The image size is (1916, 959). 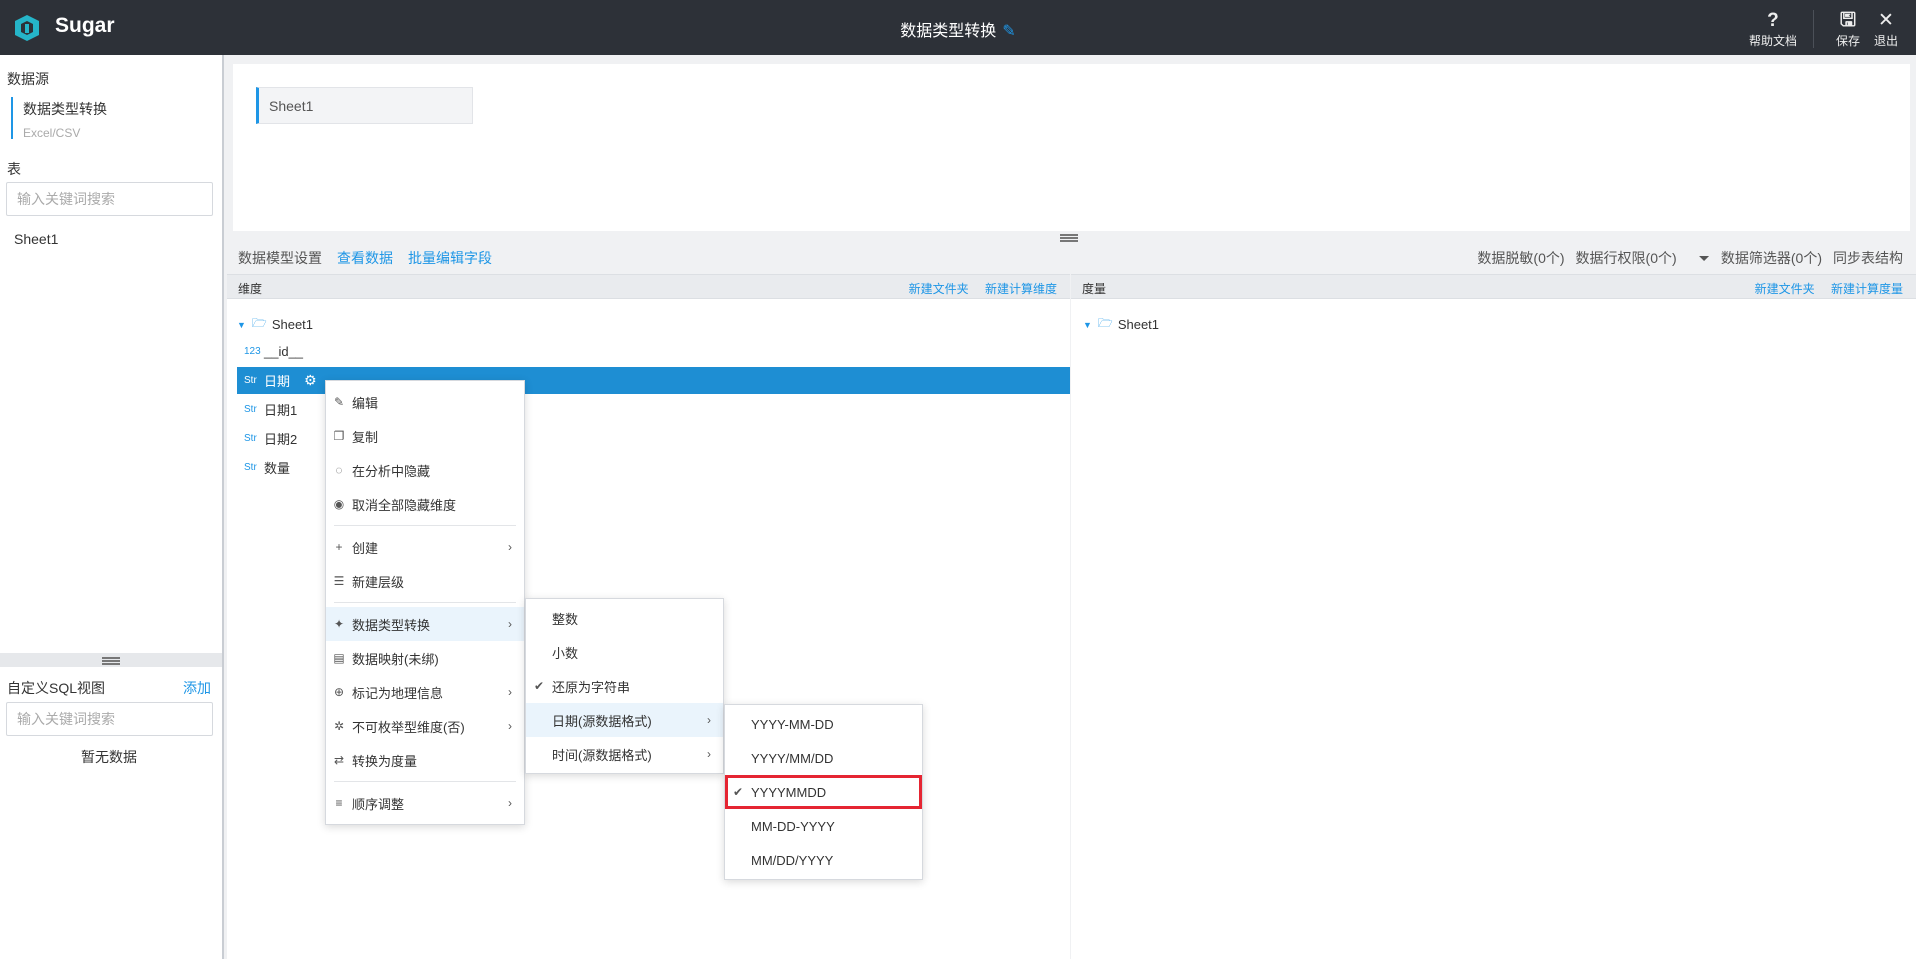 I want to click on measure-new-folder-link: 新建文件夹, so click(x=1785, y=289).